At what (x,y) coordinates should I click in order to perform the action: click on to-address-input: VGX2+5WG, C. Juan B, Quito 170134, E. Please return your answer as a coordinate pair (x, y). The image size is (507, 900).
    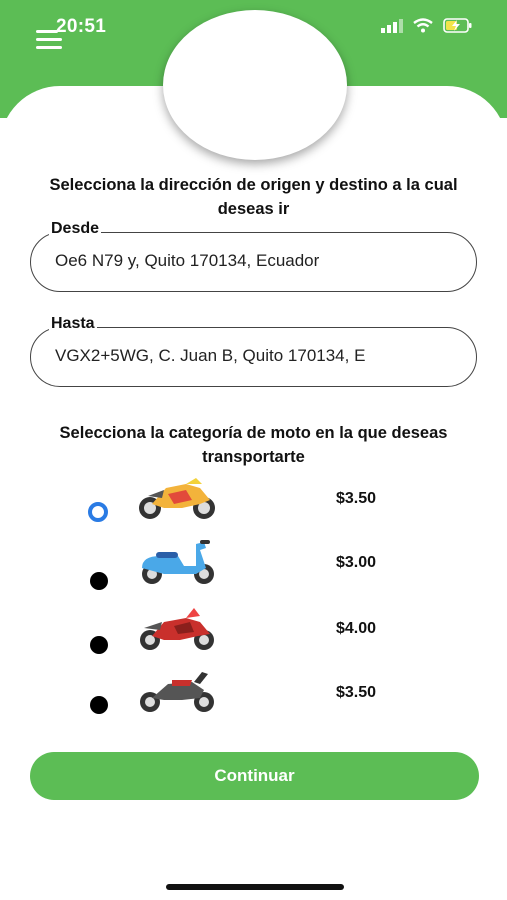
    Looking at the image, I should click on (250, 356).